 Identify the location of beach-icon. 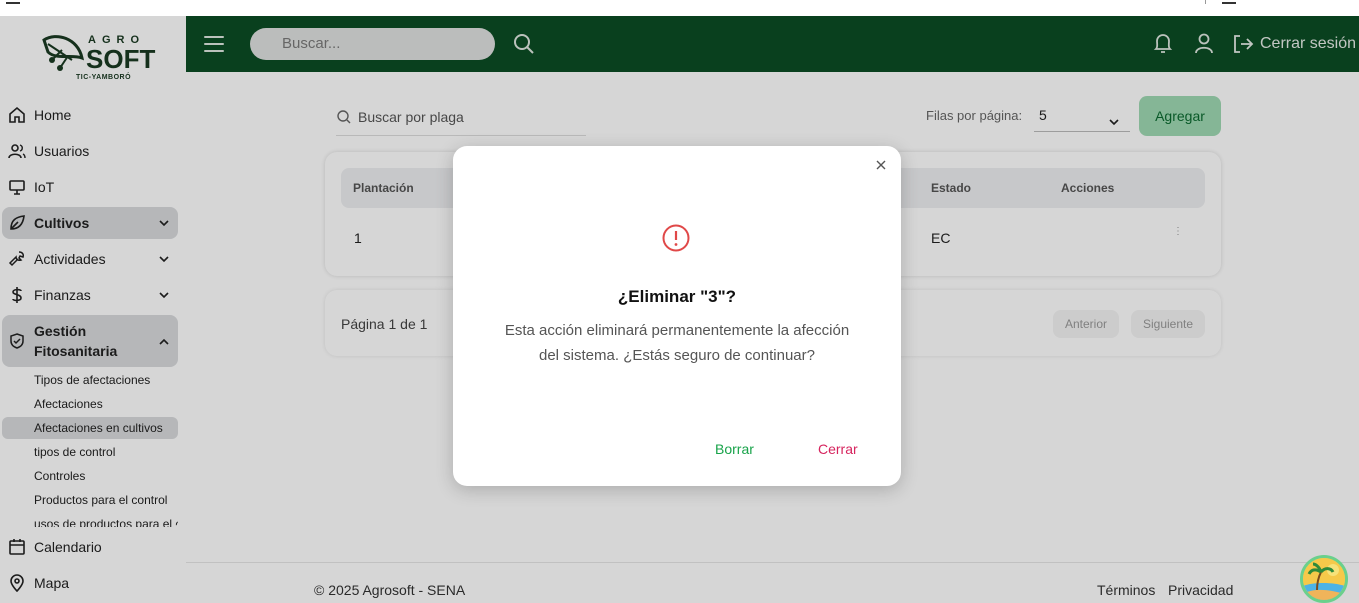
(1324, 579).